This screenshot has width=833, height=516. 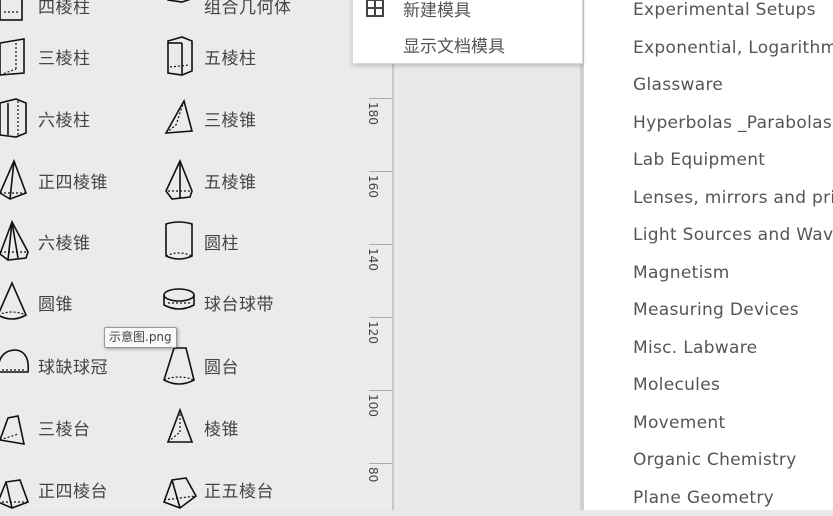 I want to click on hexagonal-prism-icon, so click(x=13, y=118).